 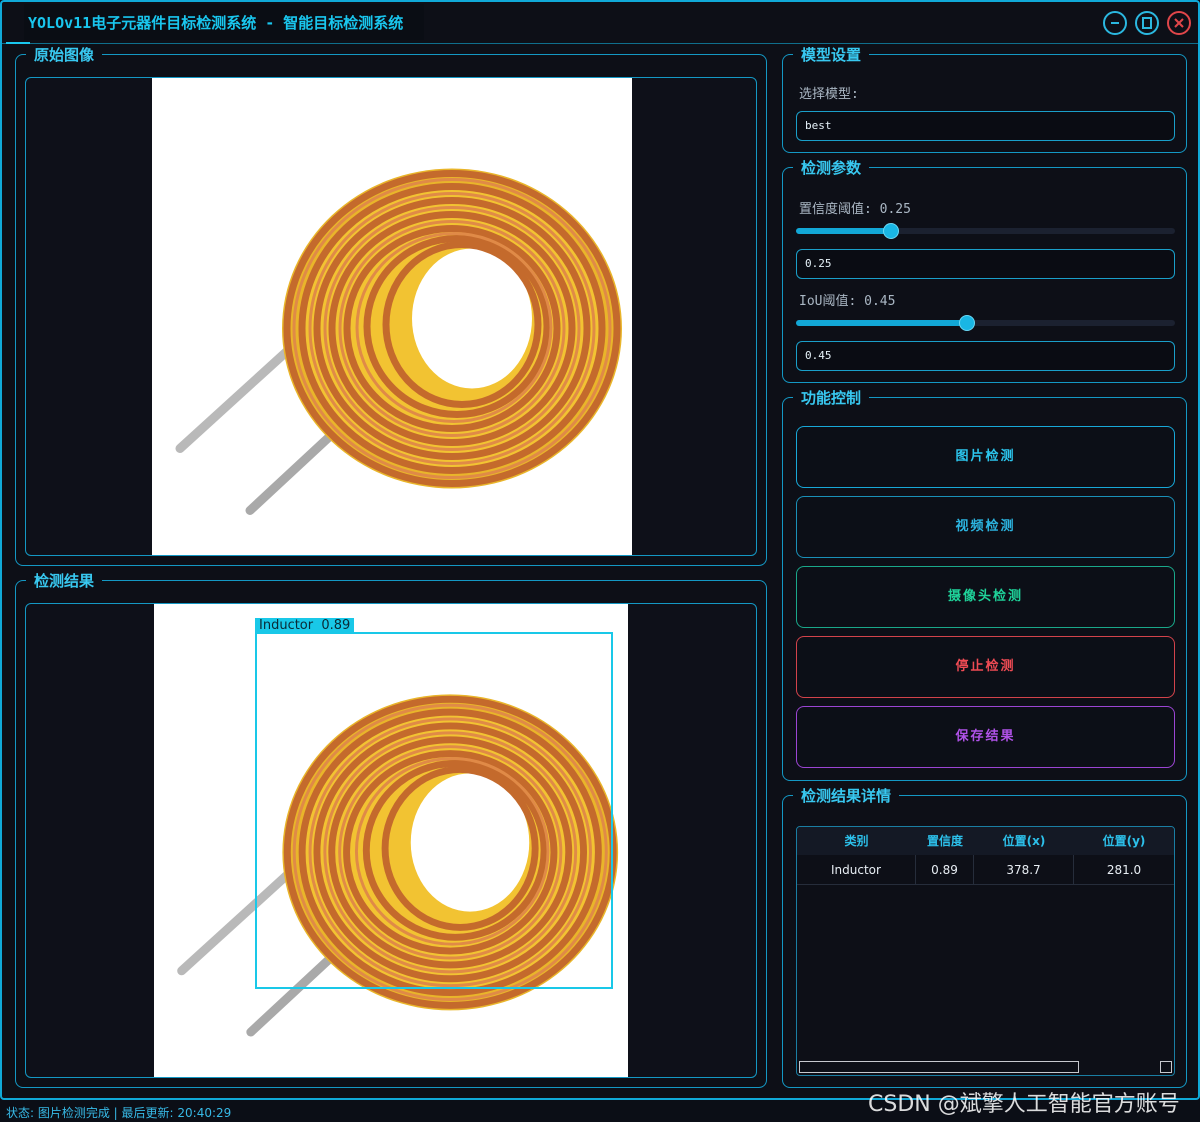 What do you see at coordinates (966, 323) in the screenshot?
I see `iou-slider-handle` at bounding box center [966, 323].